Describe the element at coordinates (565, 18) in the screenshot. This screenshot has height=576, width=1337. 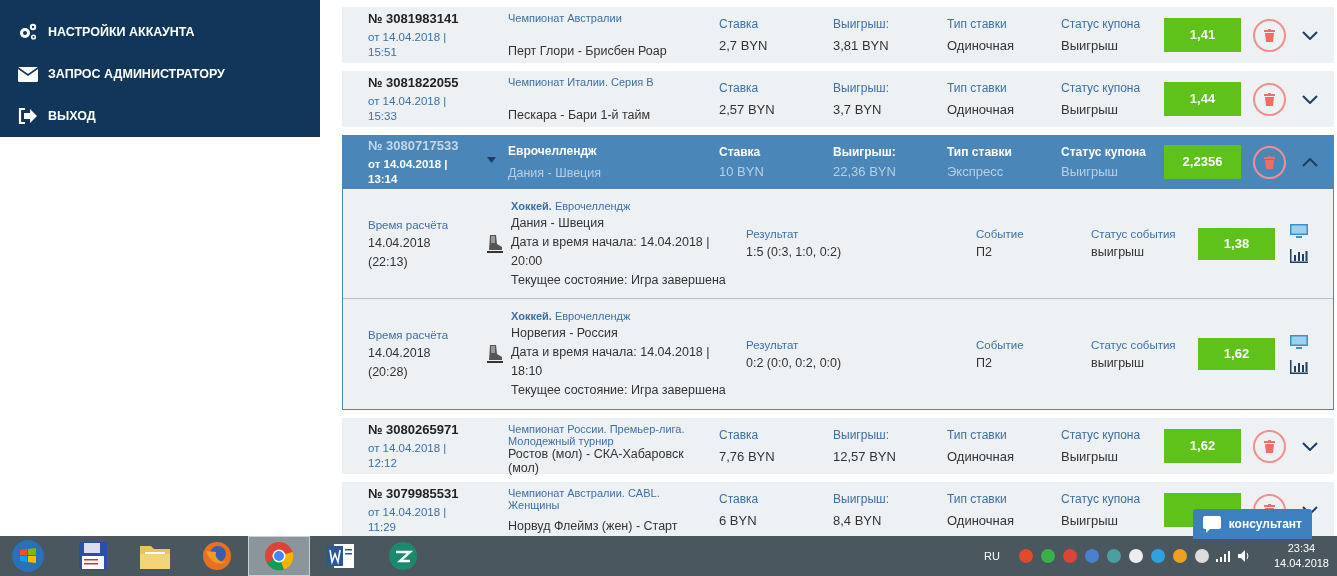
I see `league-name: Чемпионат Австралии` at that location.